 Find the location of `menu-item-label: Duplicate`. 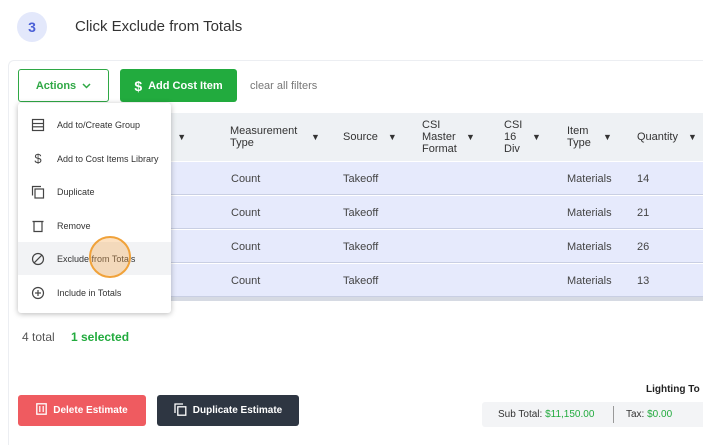

menu-item-label: Duplicate is located at coordinates (76, 191).